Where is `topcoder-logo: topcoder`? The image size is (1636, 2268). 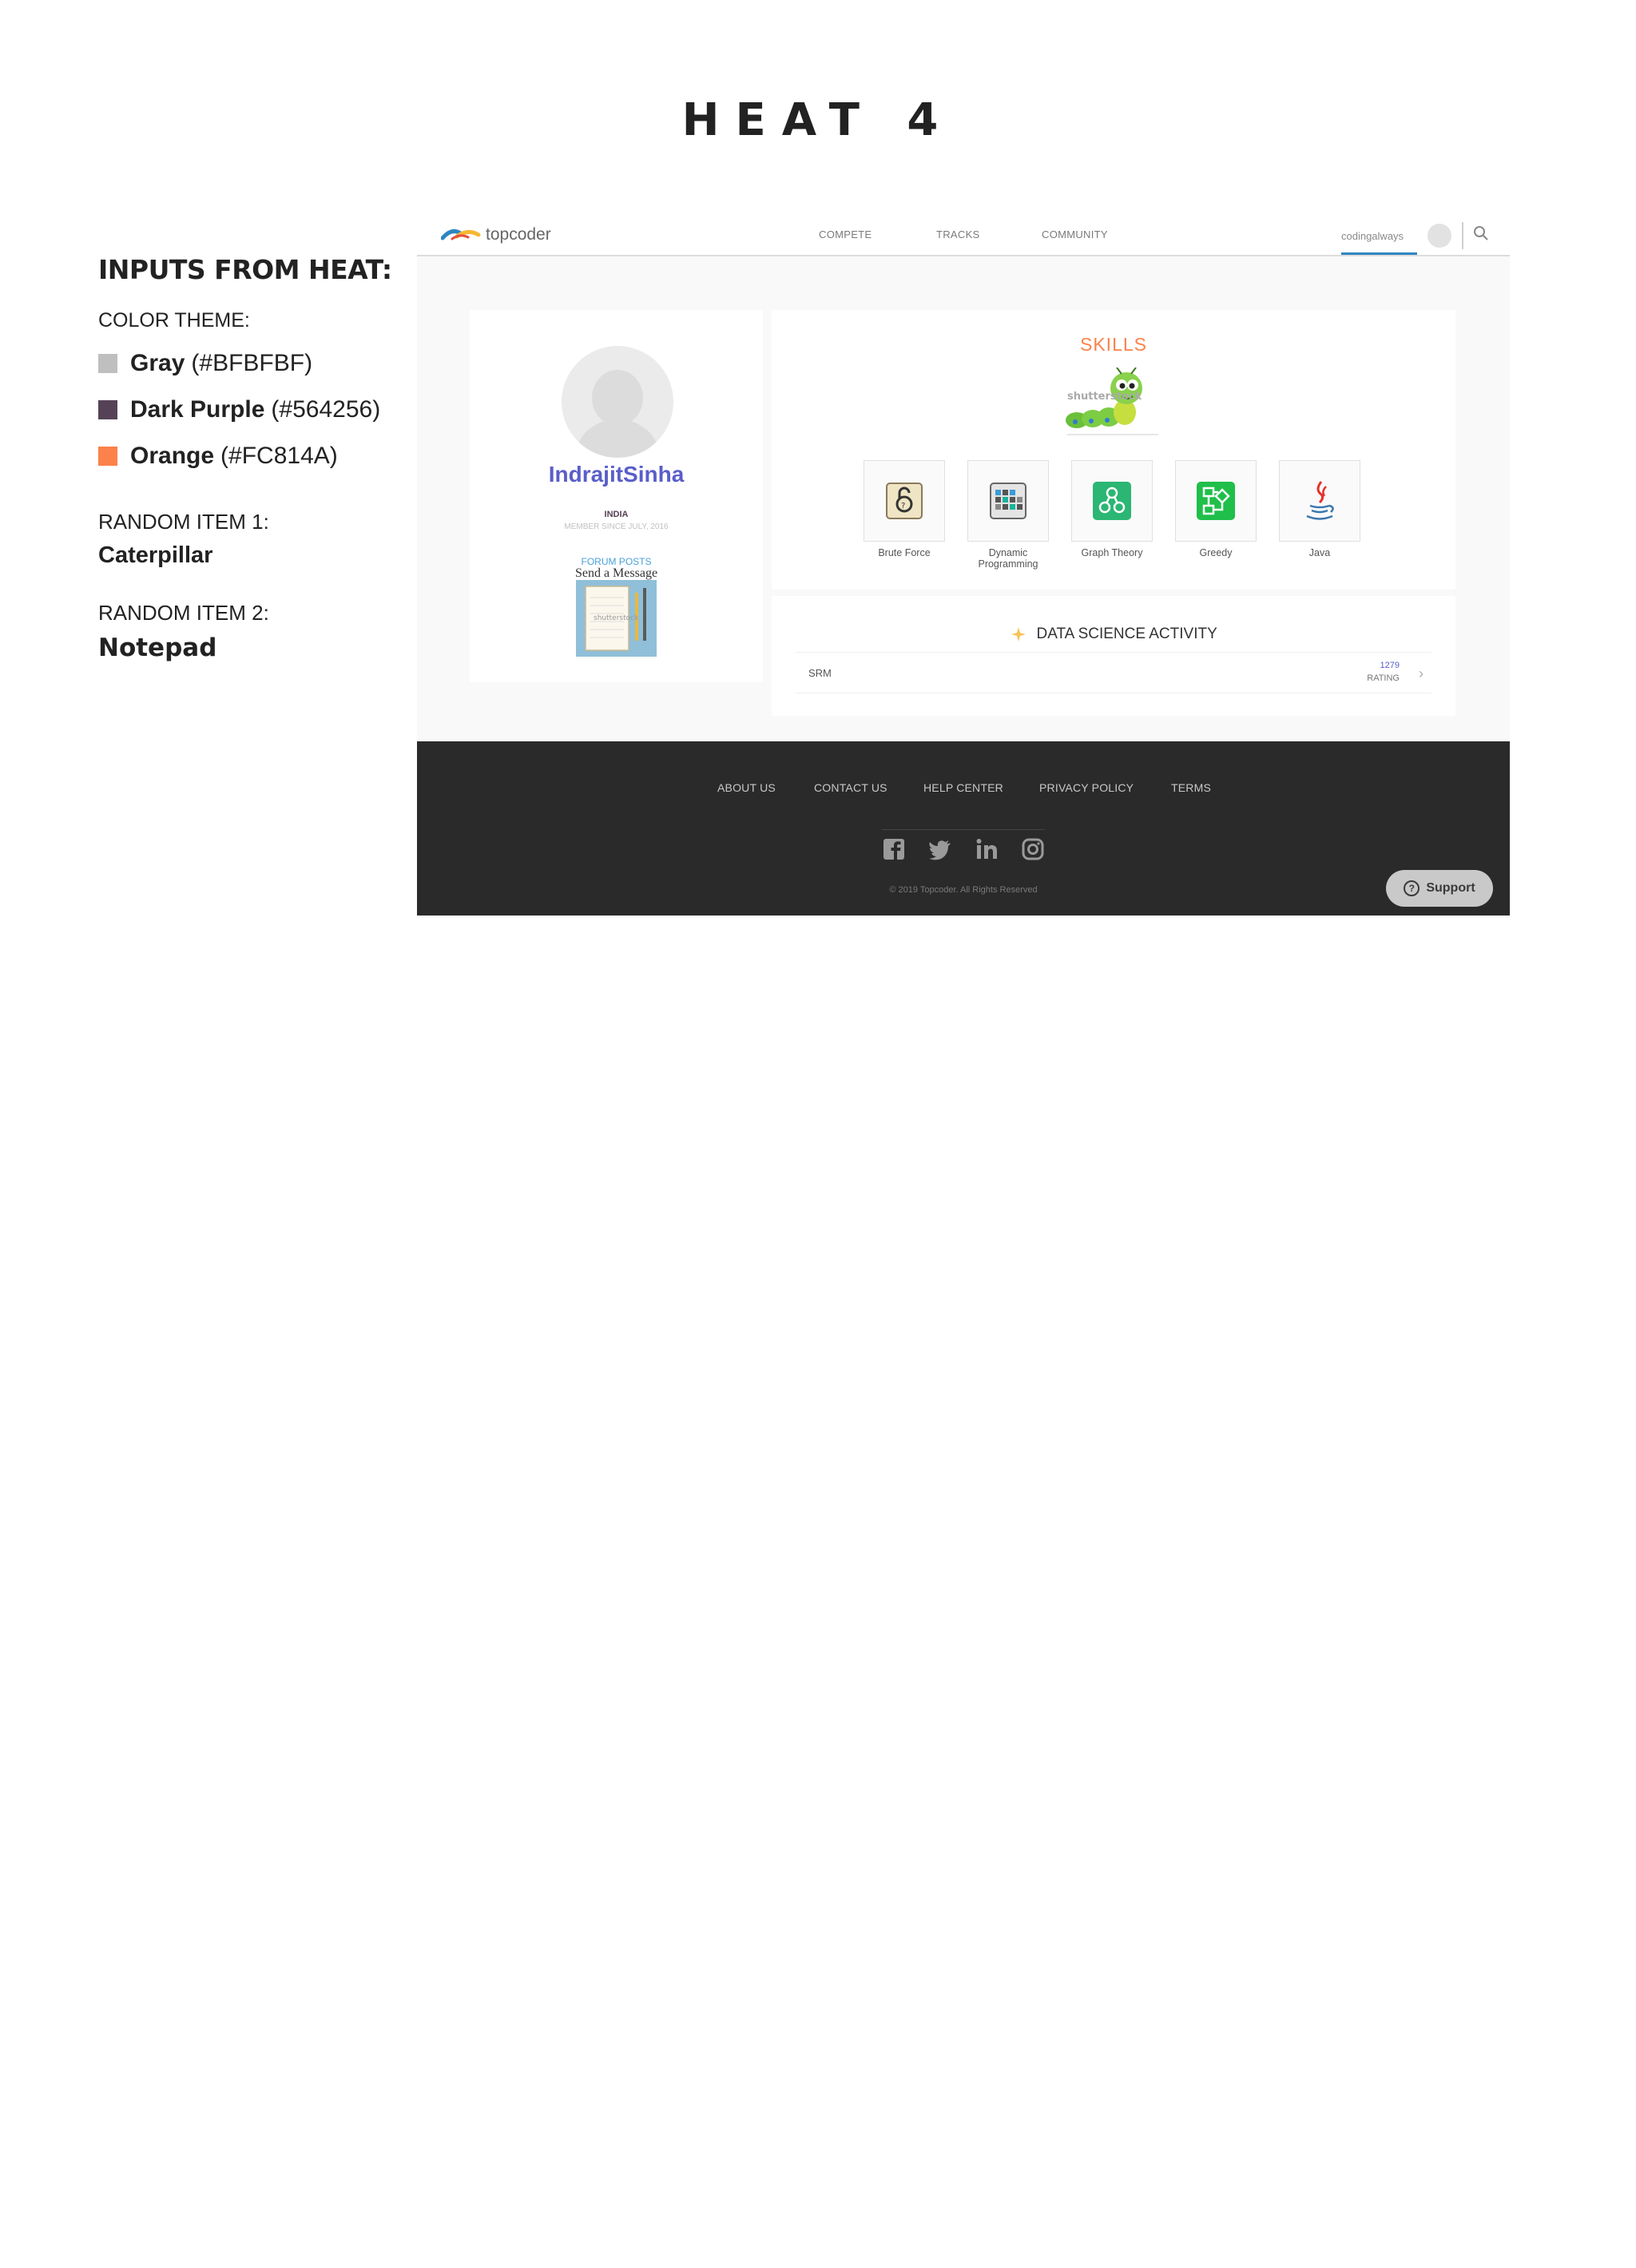
topcoder-logo: topcoder is located at coordinates (496, 234).